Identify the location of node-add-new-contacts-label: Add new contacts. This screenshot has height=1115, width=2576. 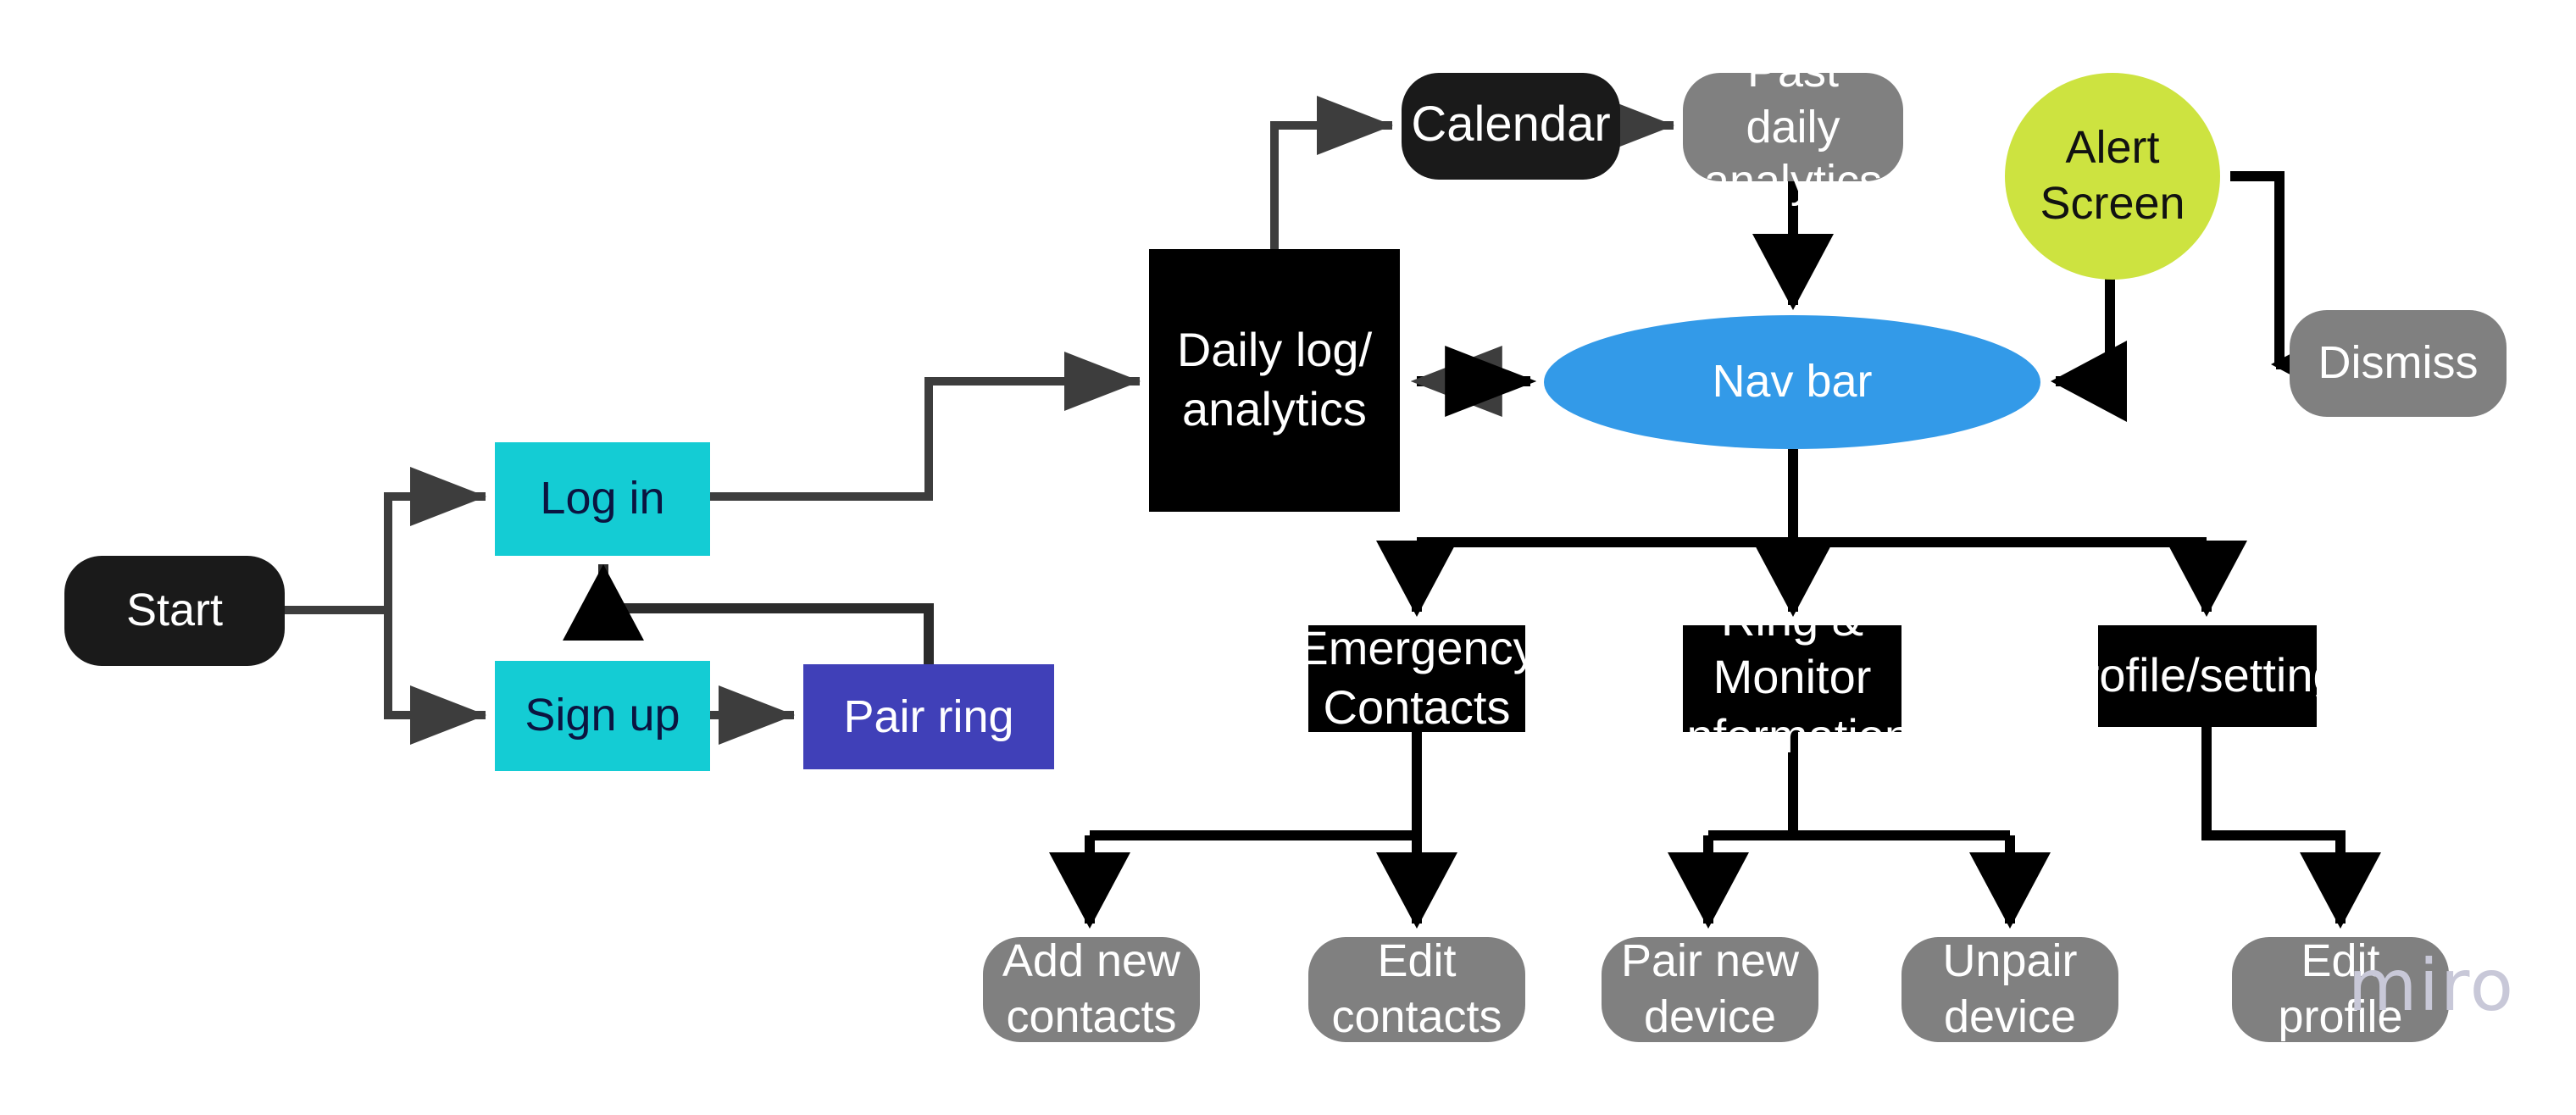
(1091, 988).